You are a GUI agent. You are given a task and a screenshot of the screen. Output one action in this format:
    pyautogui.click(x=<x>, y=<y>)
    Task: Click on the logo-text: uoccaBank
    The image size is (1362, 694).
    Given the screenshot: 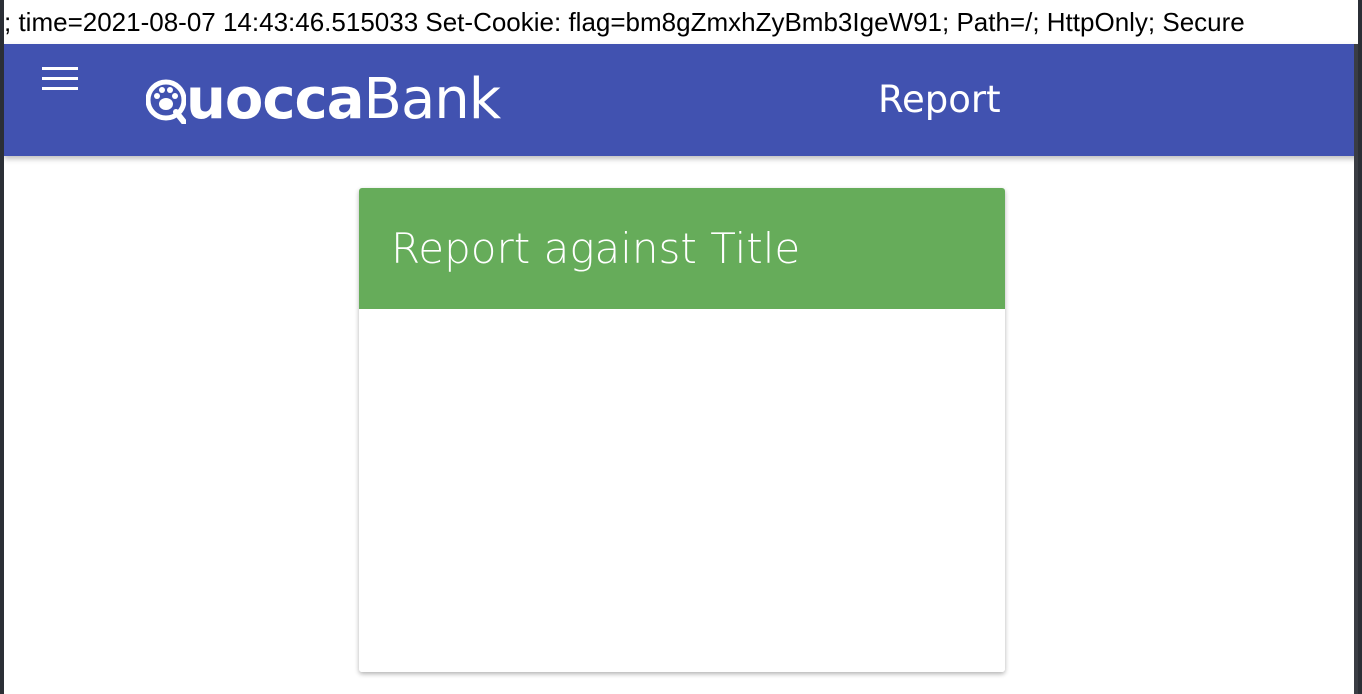 What is the action you would take?
    pyautogui.click(x=344, y=99)
    